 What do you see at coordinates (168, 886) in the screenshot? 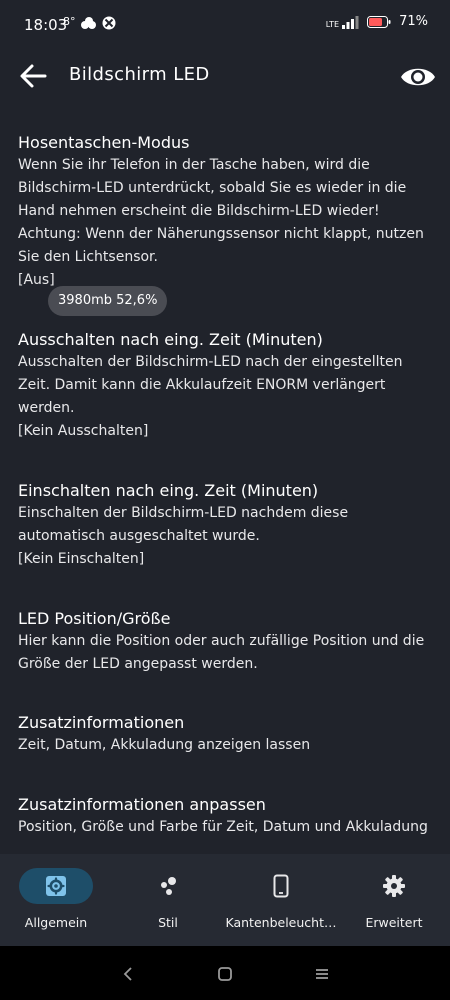
I see `bubbles-icon` at bounding box center [168, 886].